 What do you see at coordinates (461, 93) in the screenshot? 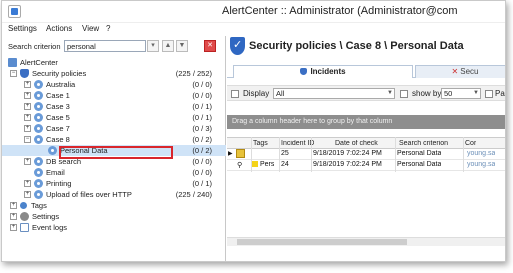
I see `show-by-select: 50 ▼` at bounding box center [461, 93].